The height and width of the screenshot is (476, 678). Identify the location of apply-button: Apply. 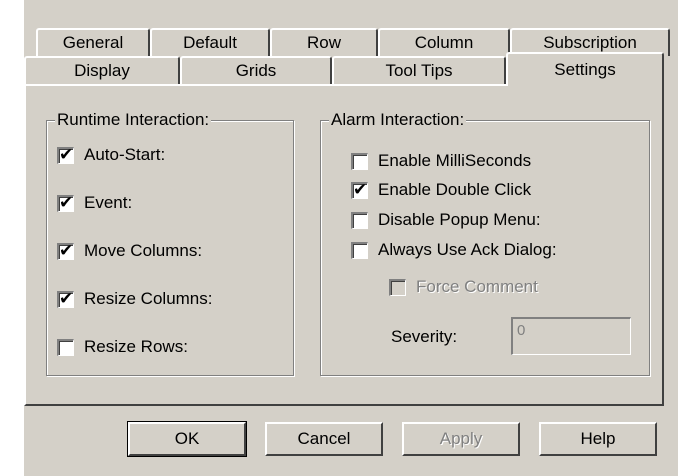
(461, 439).